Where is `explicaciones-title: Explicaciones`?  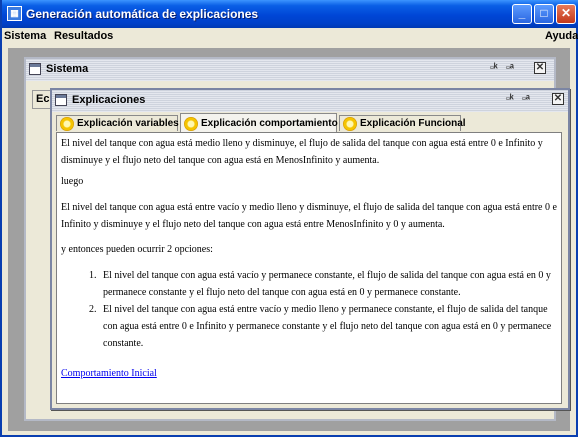
explicaciones-title: Explicaciones is located at coordinates (109, 100).